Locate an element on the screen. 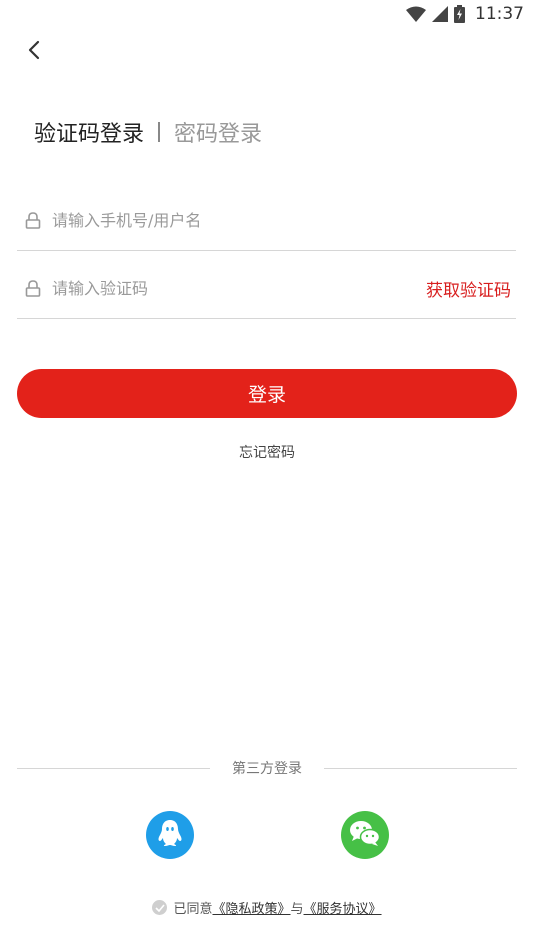  wechat-login-button is located at coordinates (365, 835).